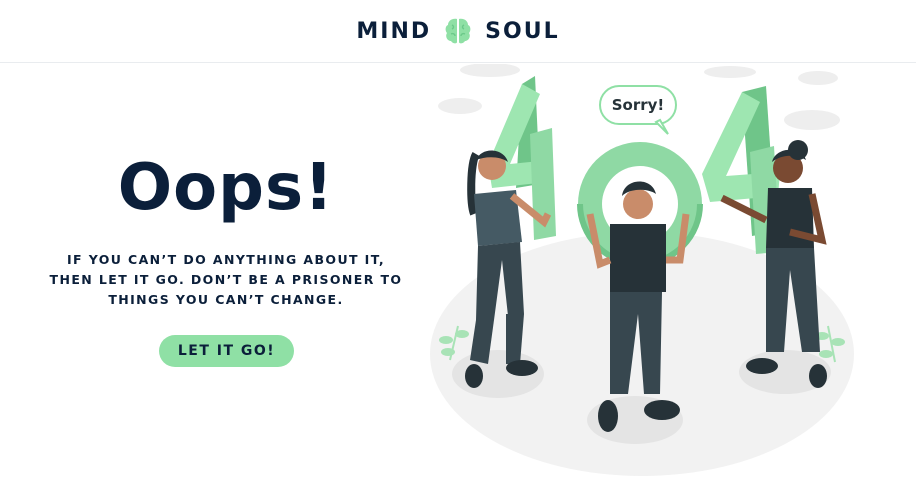 This screenshot has width=916, height=500. I want to click on brand-logo: MIND SOUL, so click(457, 31).